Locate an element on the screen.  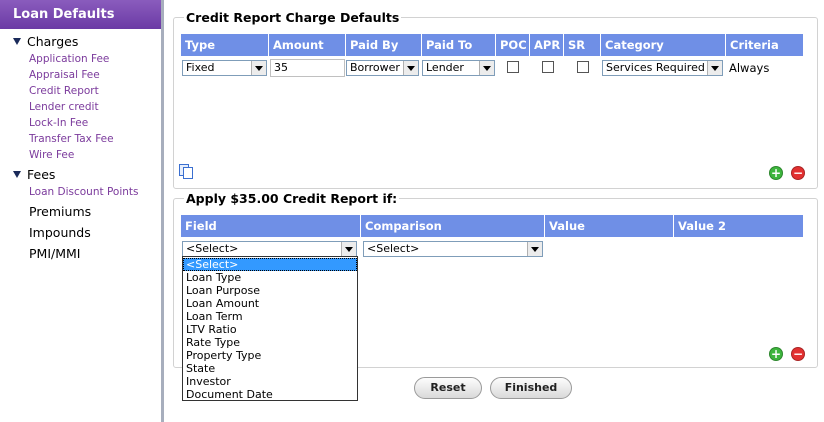
tree-group-fees: Fees is located at coordinates (34, 174).